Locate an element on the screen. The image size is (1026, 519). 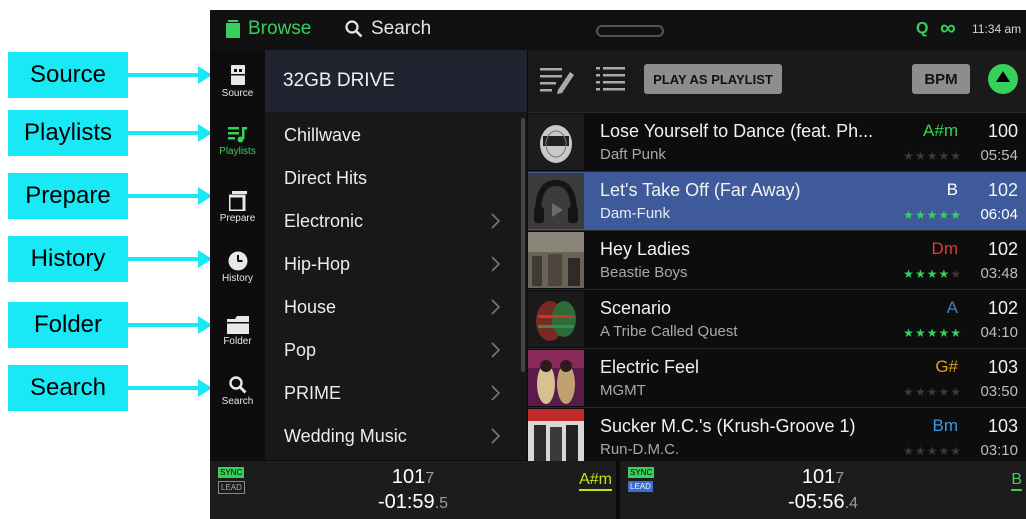
track-key: A#m is located at coordinates (940, 130).